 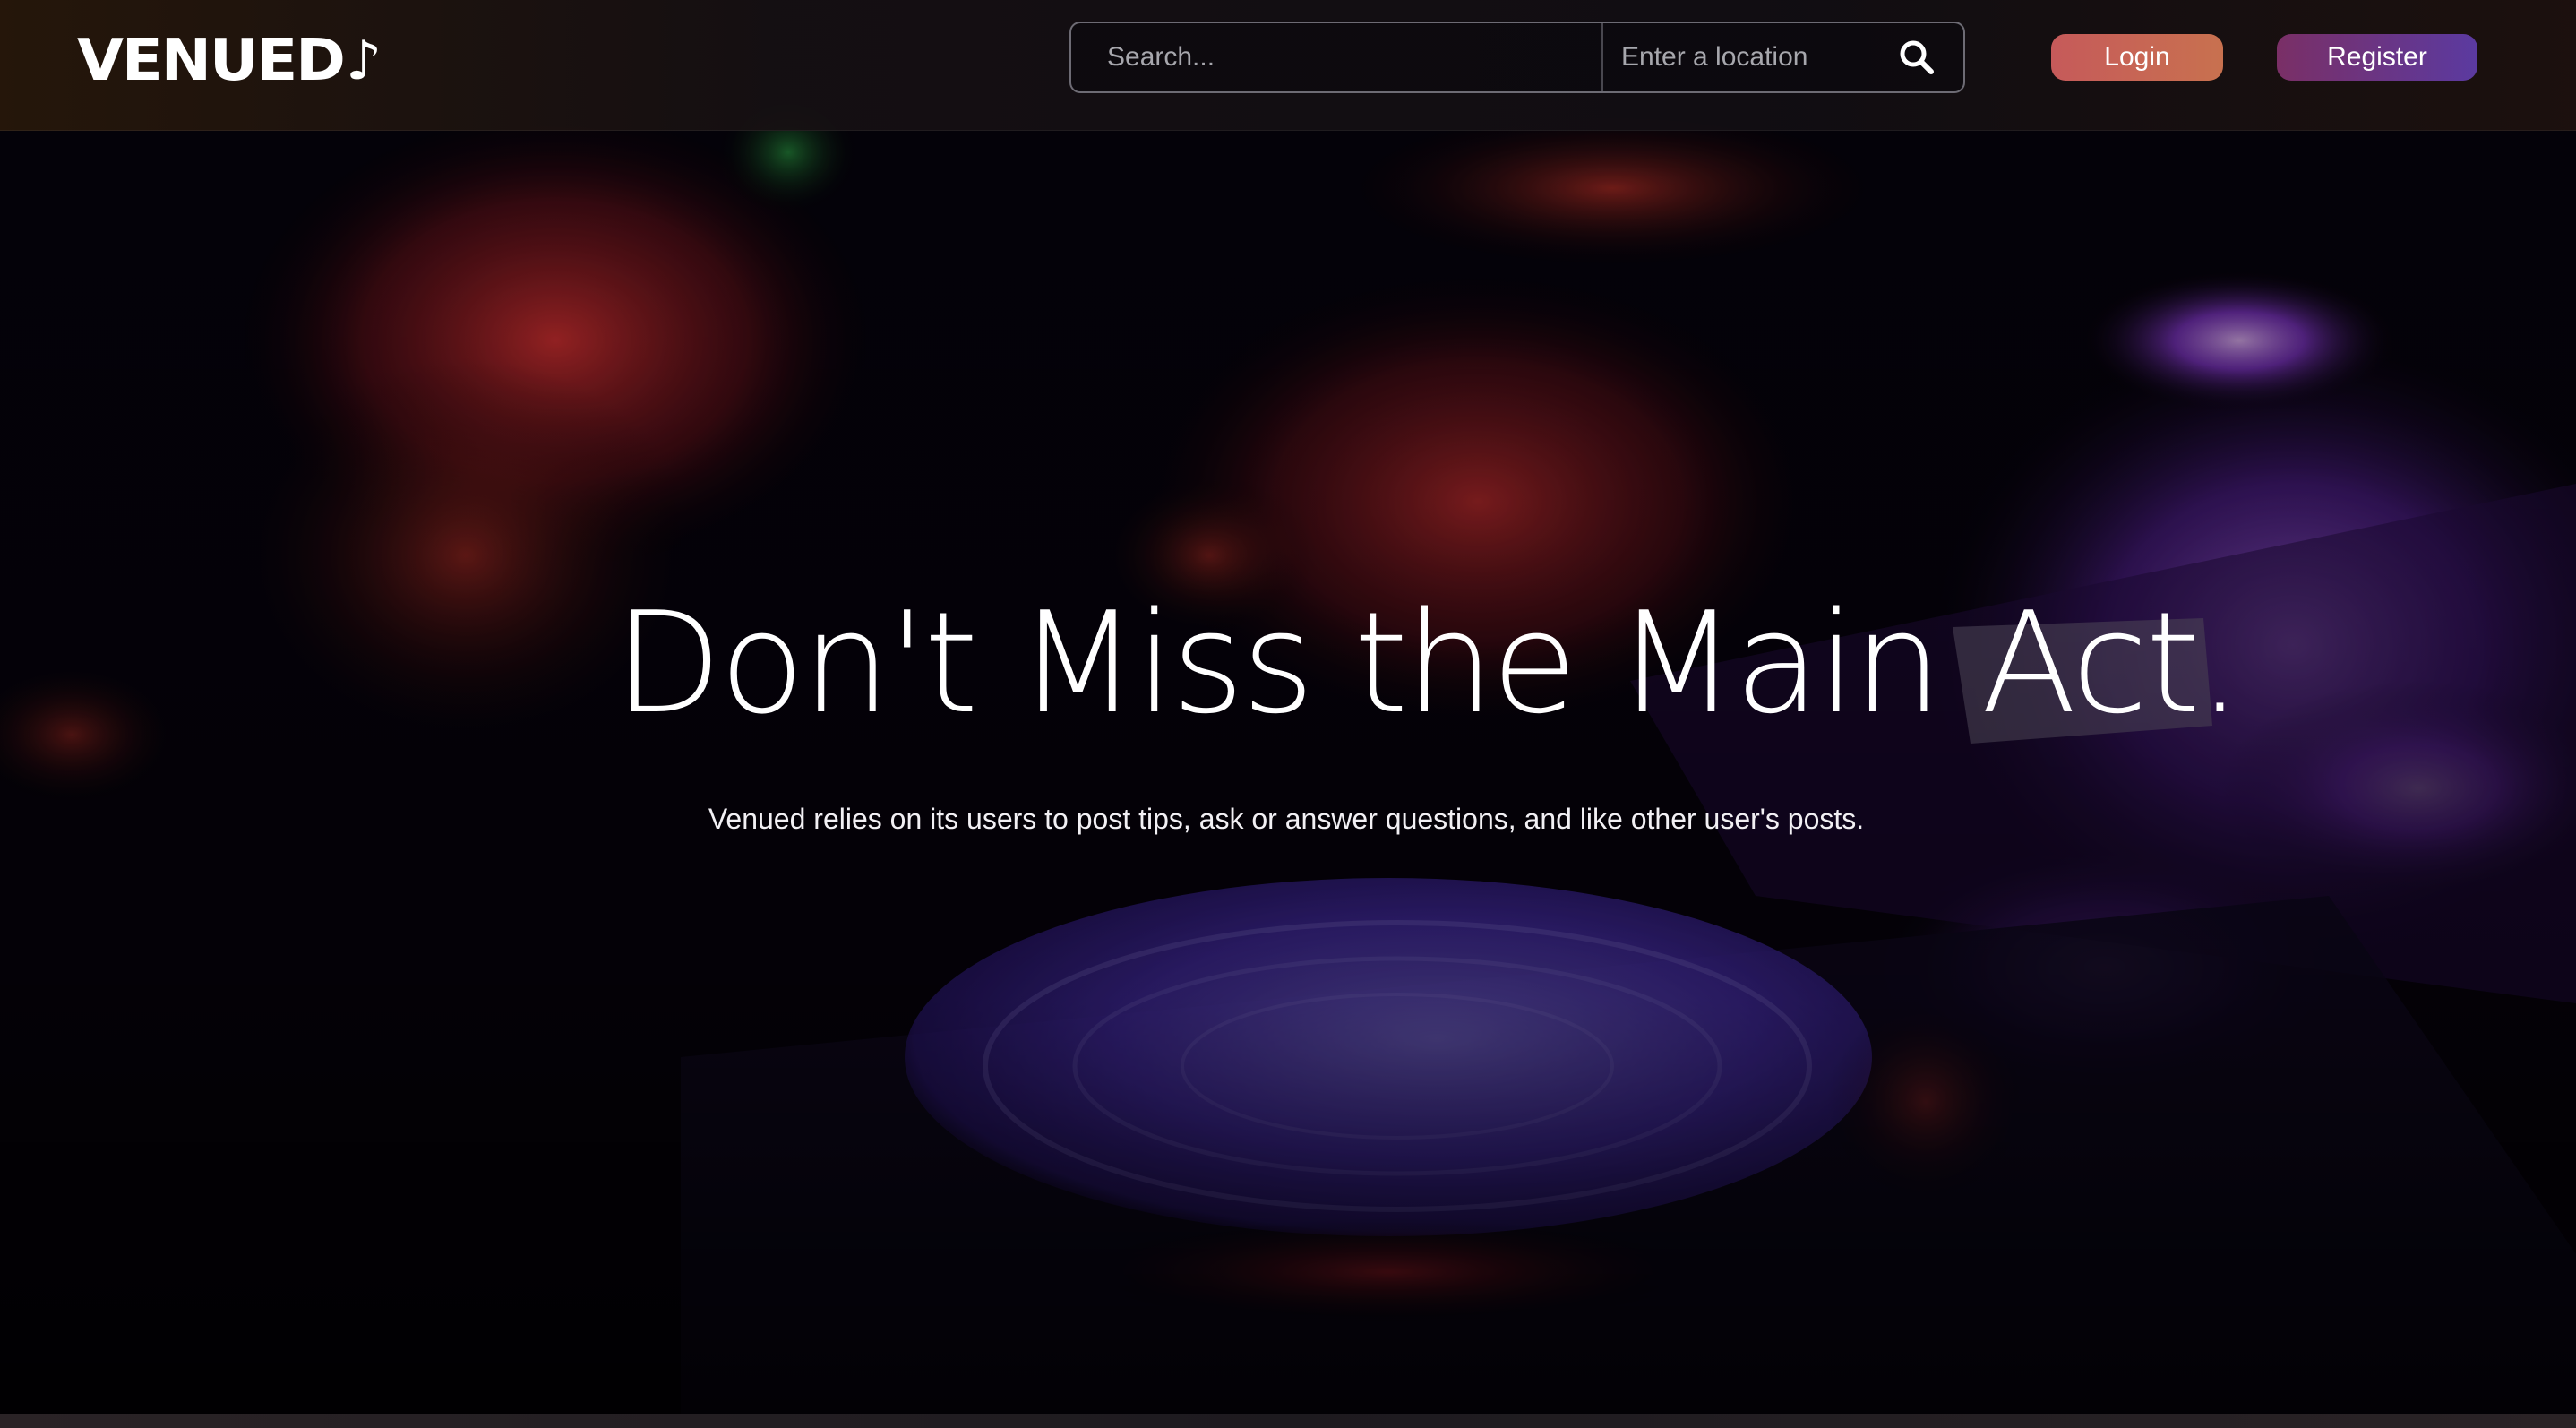 What do you see at coordinates (2377, 57) in the screenshot?
I see `register-button: Register` at bounding box center [2377, 57].